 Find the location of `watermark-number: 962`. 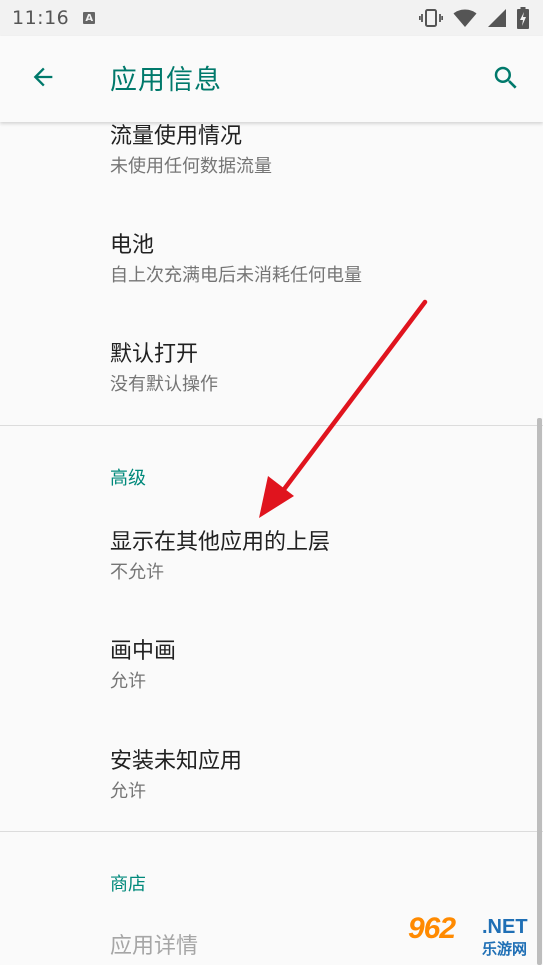

watermark-number: 962 is located at coordinates (432, 928).